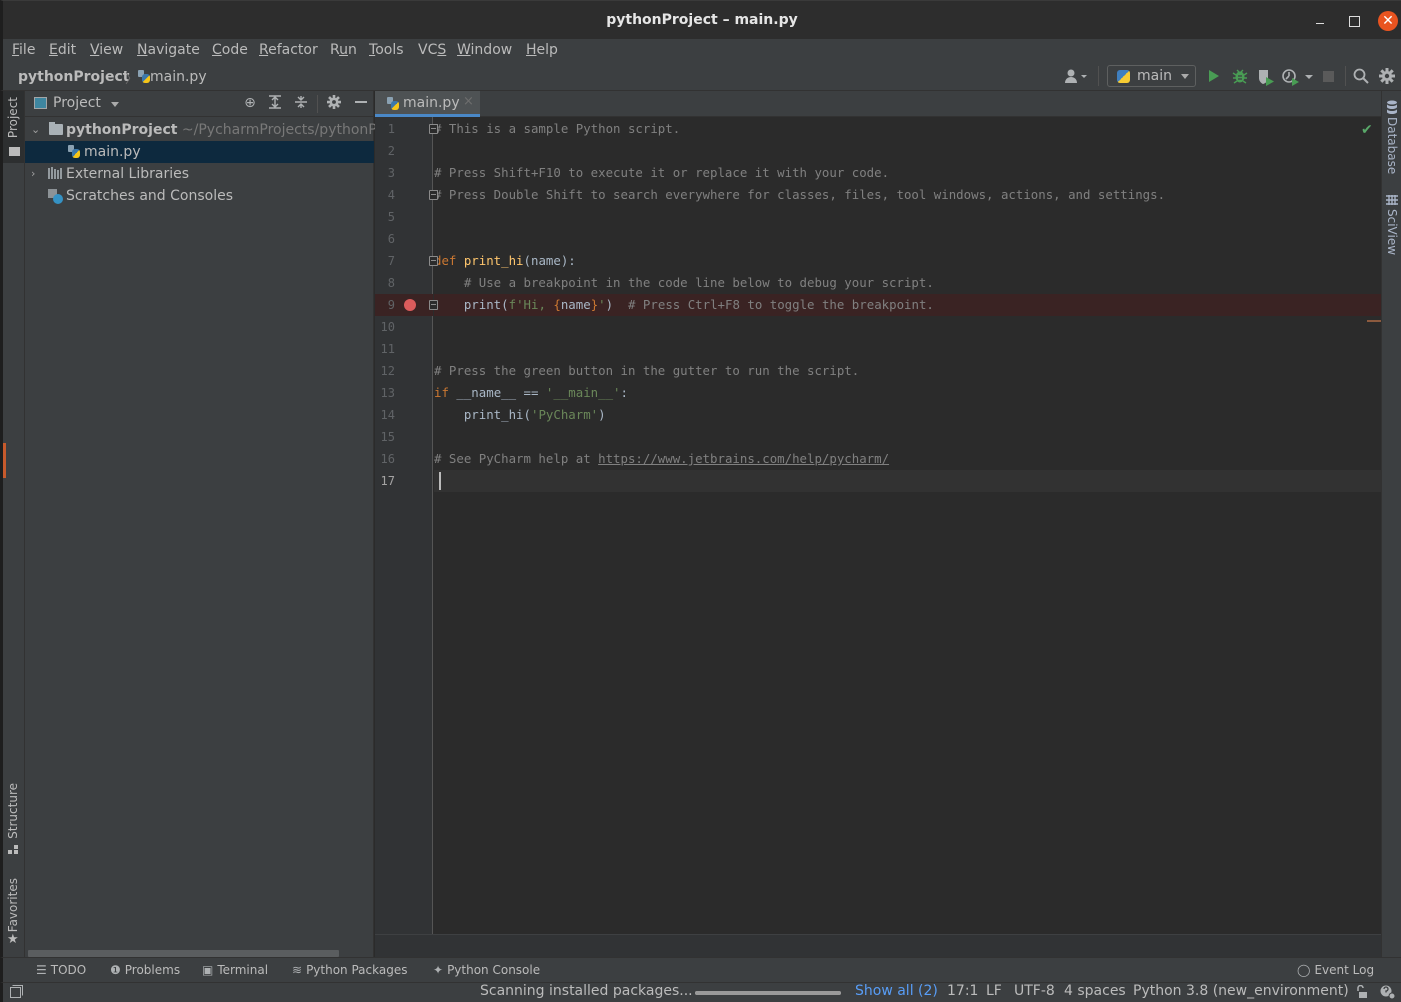  What do you see at coordinates (1214, 77) in the screenshot?
I see `run-icon` at bounding box center [1214, 77].